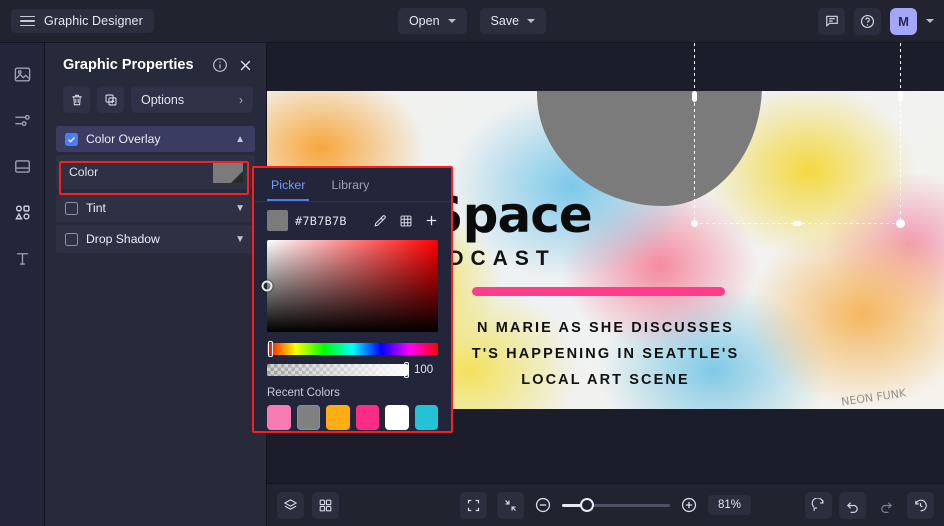  What do you see at coordinates (694, 223) in the screenshot?
I see `selection-handle-bottom-left` at bounding box center [694, 223].